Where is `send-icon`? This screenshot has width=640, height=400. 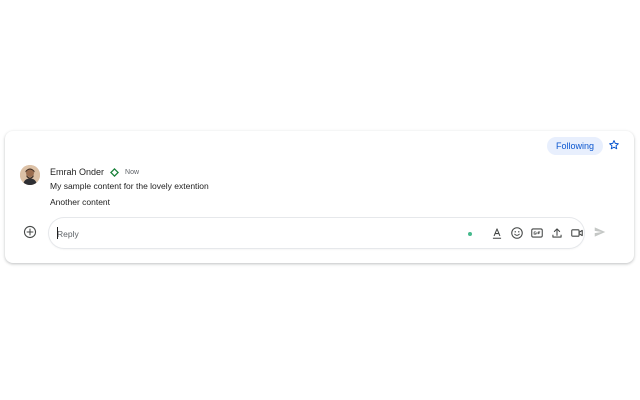
send-icon is located at coordinates (600, 232).